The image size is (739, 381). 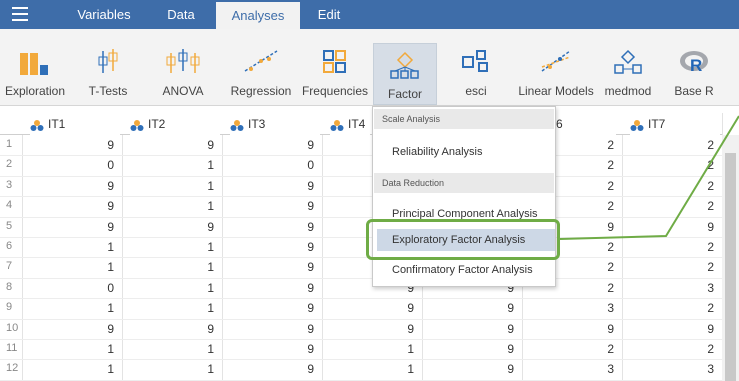 What do you see at coordinates (649, 177) in the screenshot?
I see `callout-pointer-line` at bounding box center [649, 177].